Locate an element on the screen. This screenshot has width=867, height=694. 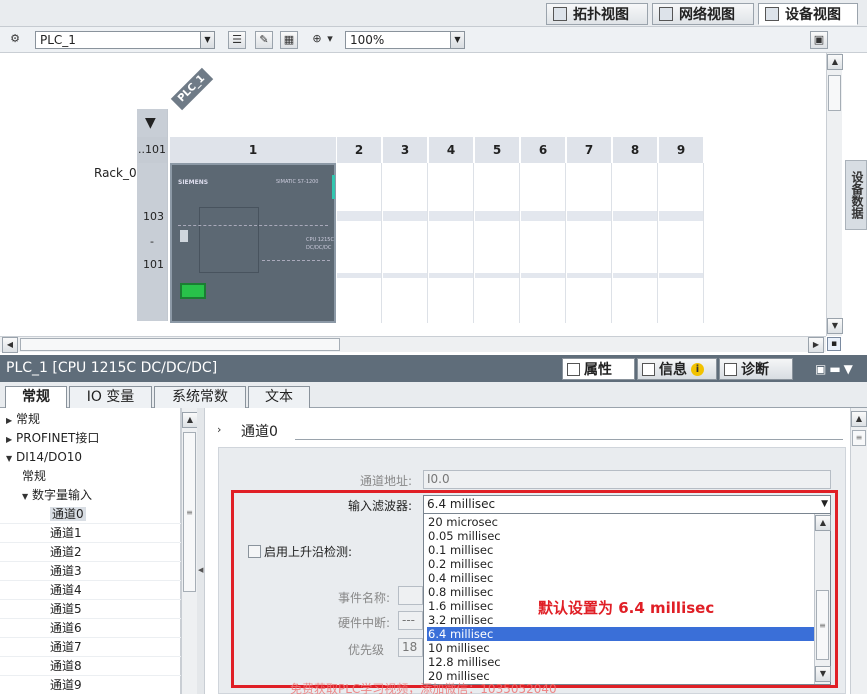
scroll-left-icon: ◀ is located at coordinates (10, 345).